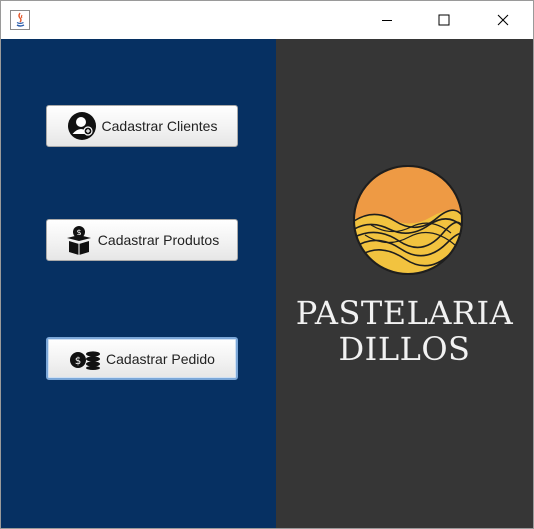 This screenshot has width=534, height=529. What do you see at coordinates (20, 20) in the screenshot?
I see `java-app-icon` at bounding box center [20, 20].